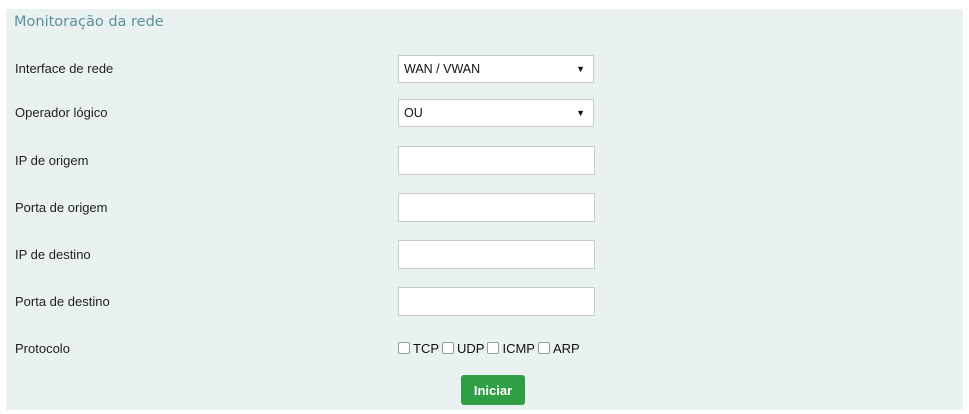  What do you see at coordinates (442, 69) in the screenshot?
I see `interface-select-value: WAN / VWAN` at bounding box center [442, 69].